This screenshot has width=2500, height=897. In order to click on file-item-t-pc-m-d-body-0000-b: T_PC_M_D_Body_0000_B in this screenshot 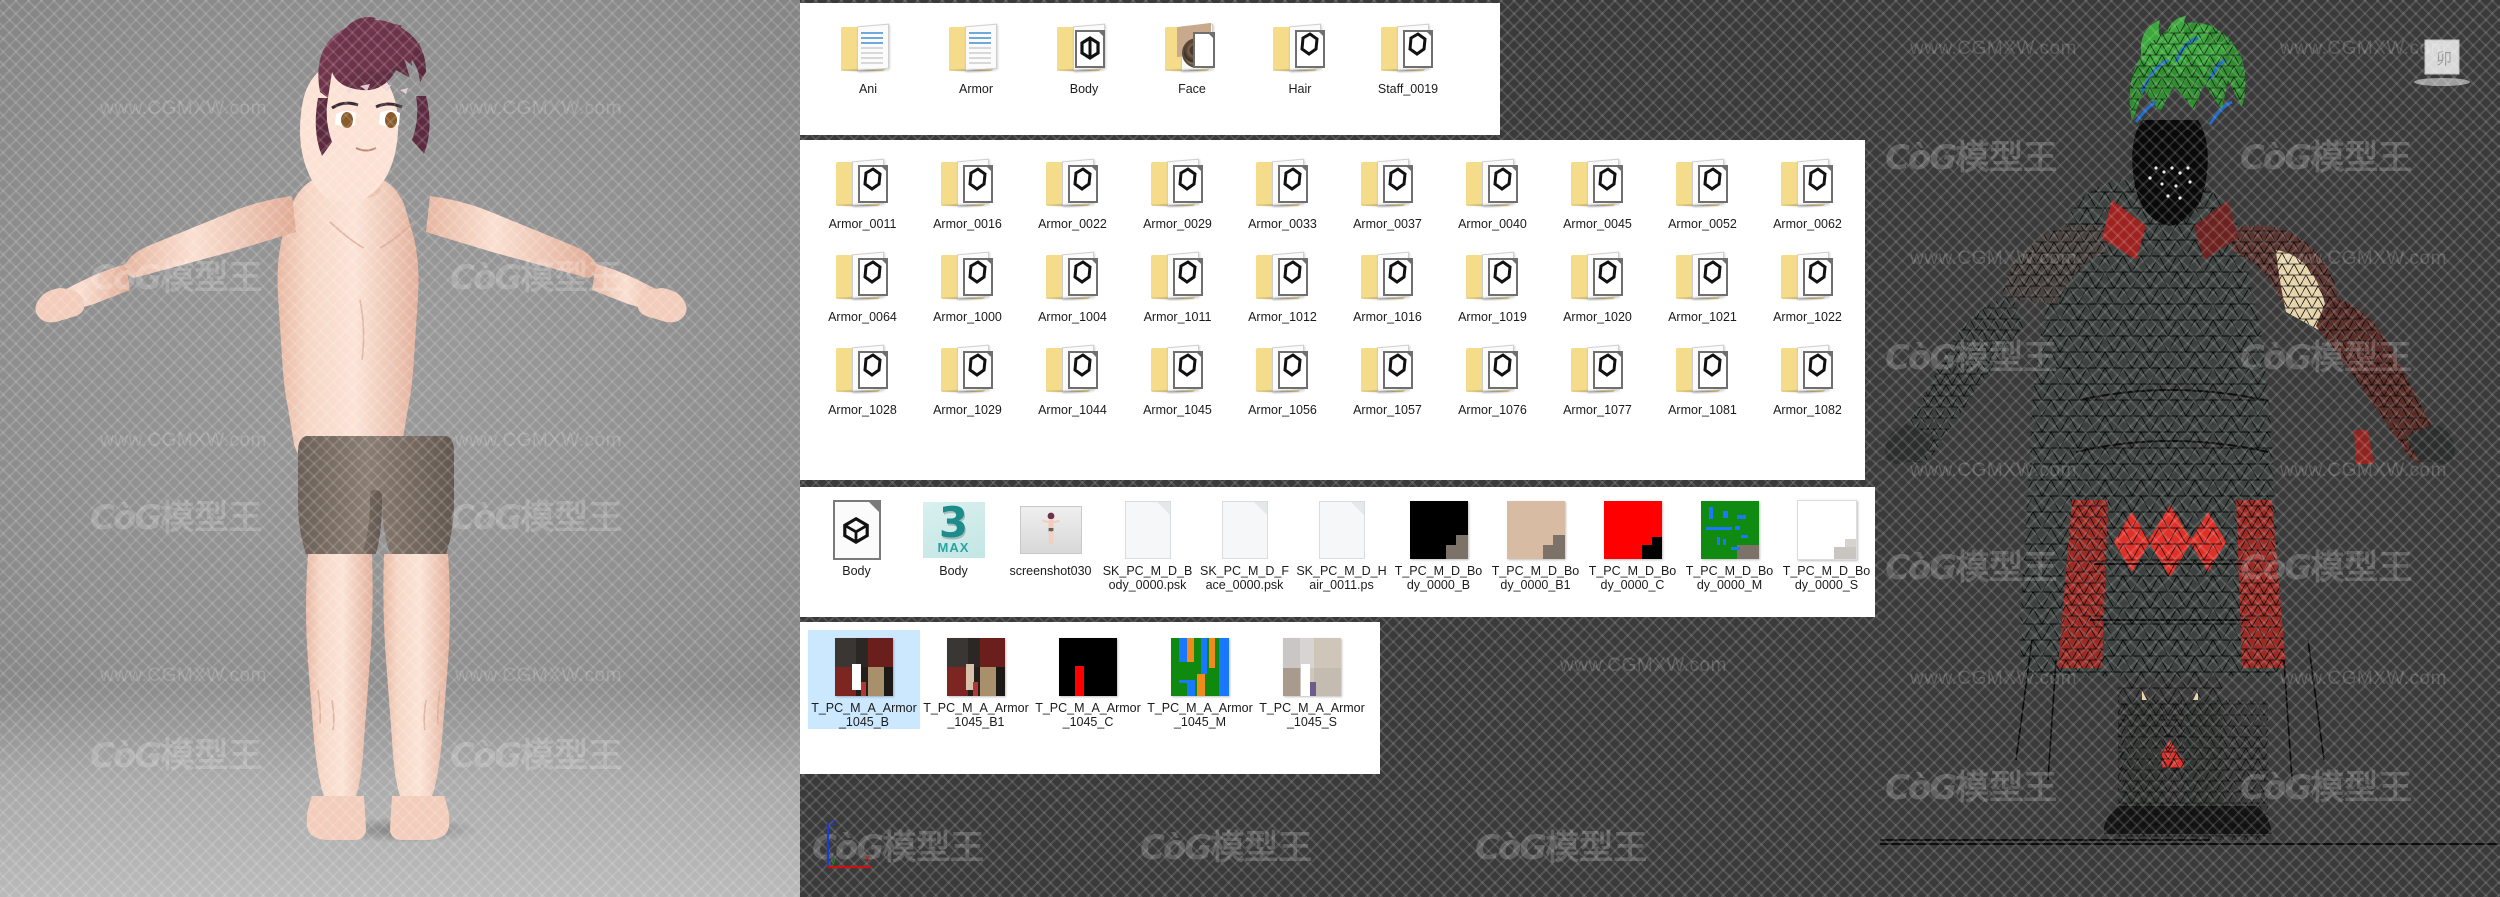, I will do `click(1438, 542)`.